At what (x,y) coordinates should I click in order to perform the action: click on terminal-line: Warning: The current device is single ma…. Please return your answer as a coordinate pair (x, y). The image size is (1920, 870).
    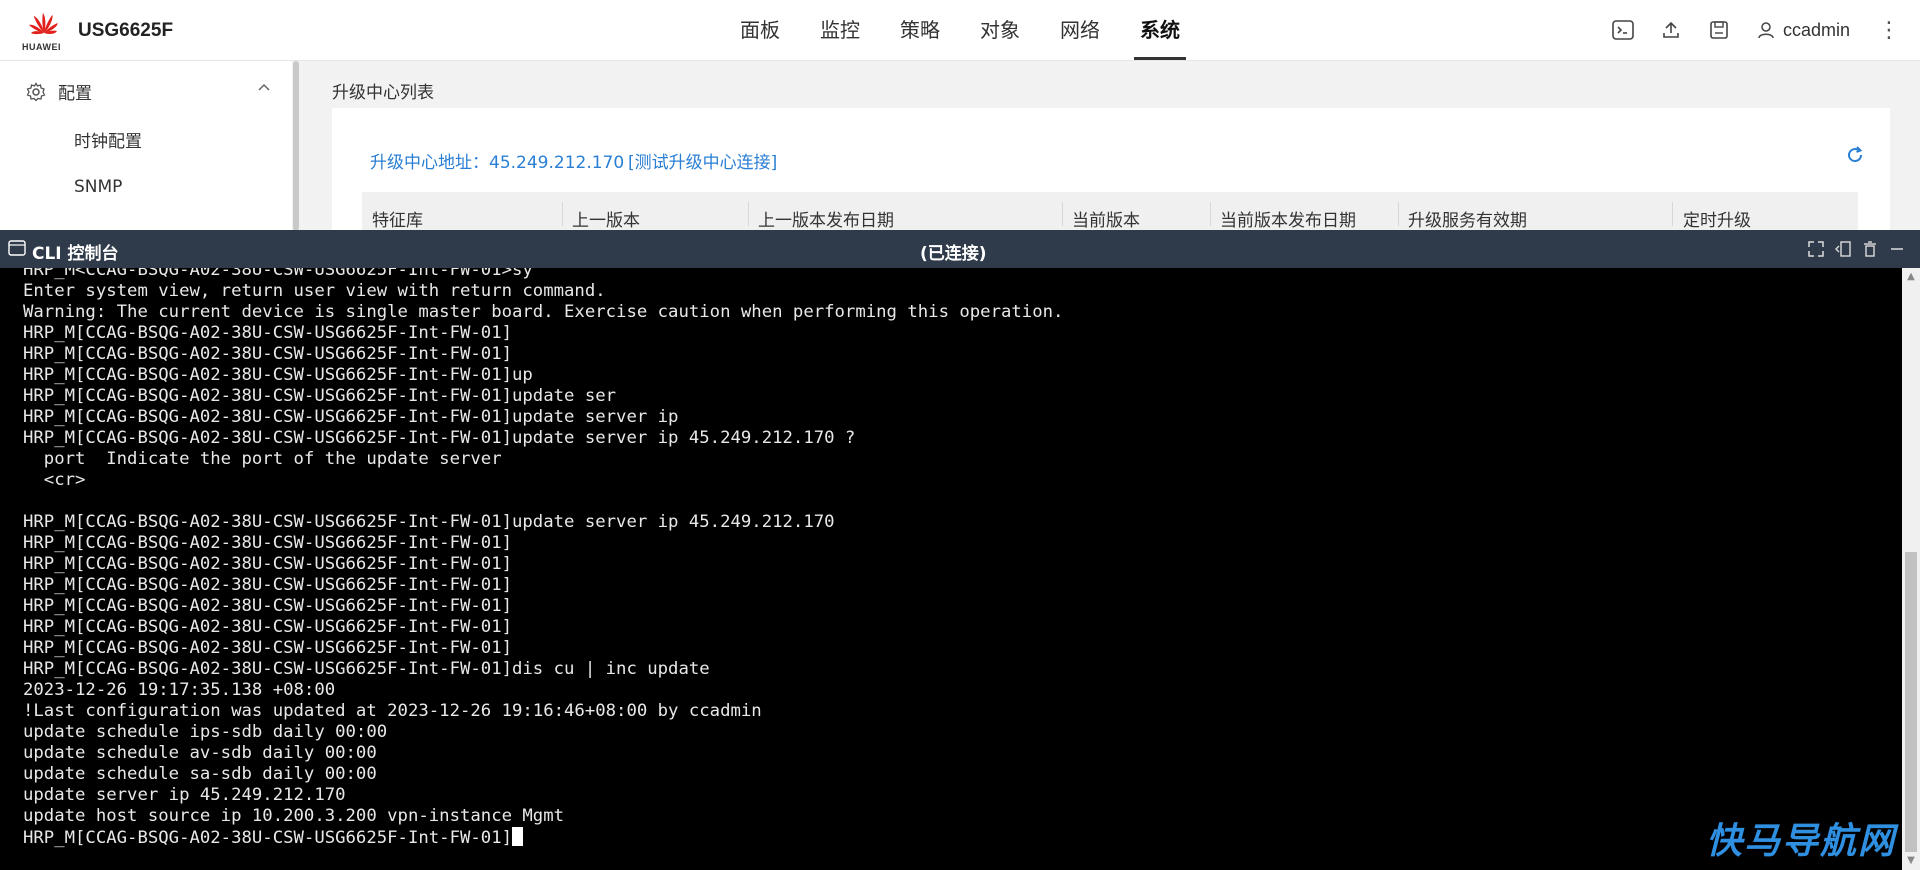
    Looking at the image, I should click on (543, 312).